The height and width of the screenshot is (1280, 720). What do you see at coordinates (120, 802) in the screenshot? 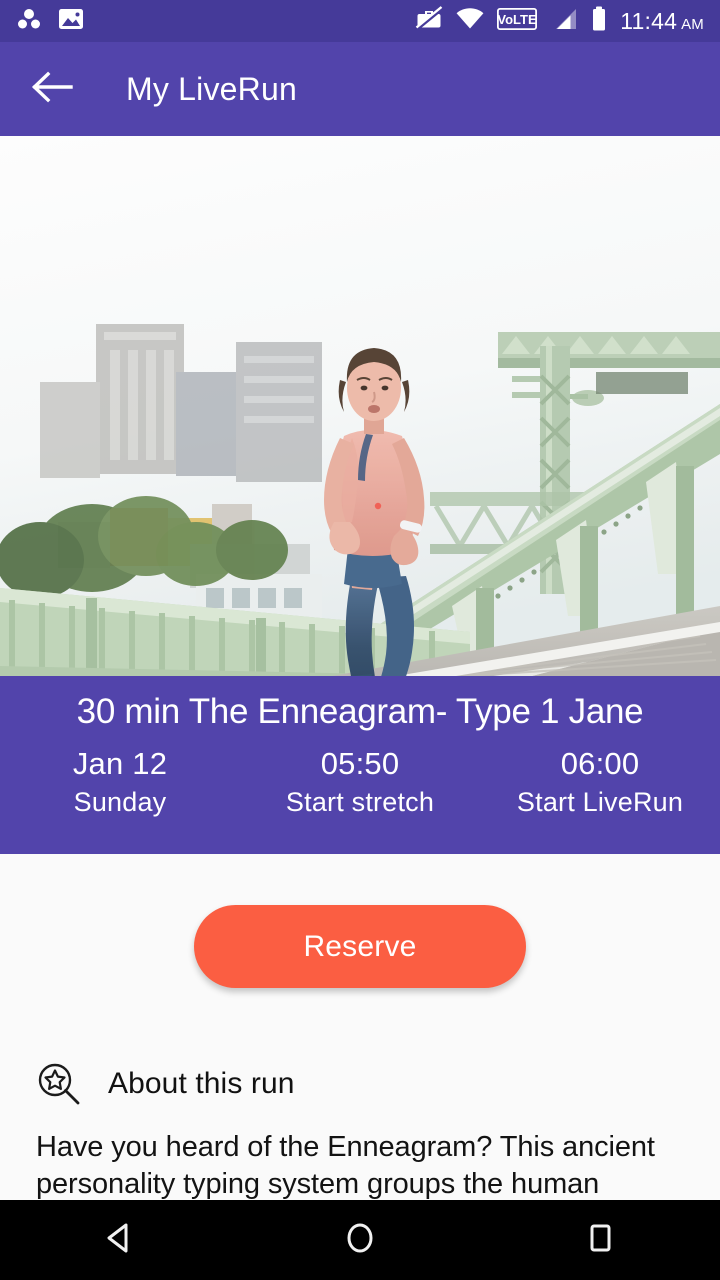
I see `stat-date-label: Sunday` at bounding box center [120, 802].